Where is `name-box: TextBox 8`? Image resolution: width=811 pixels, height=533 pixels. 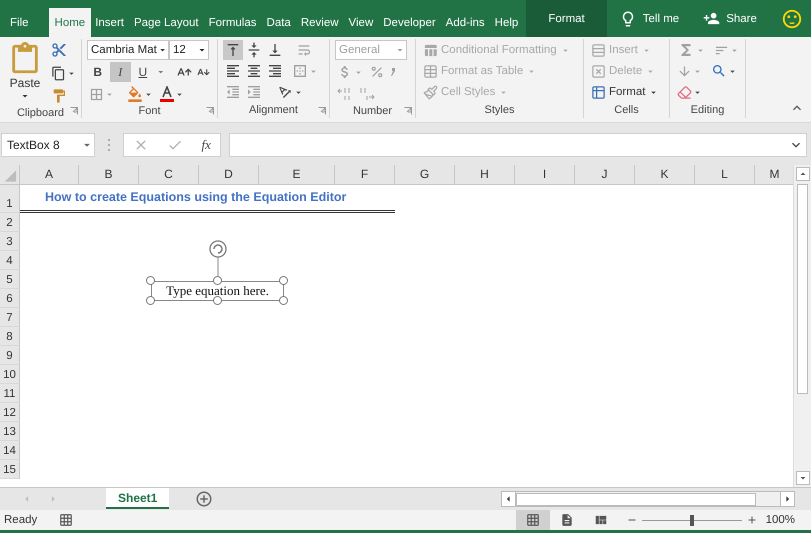 name-box: TextBox 8 is located at coordinates (48, 145).